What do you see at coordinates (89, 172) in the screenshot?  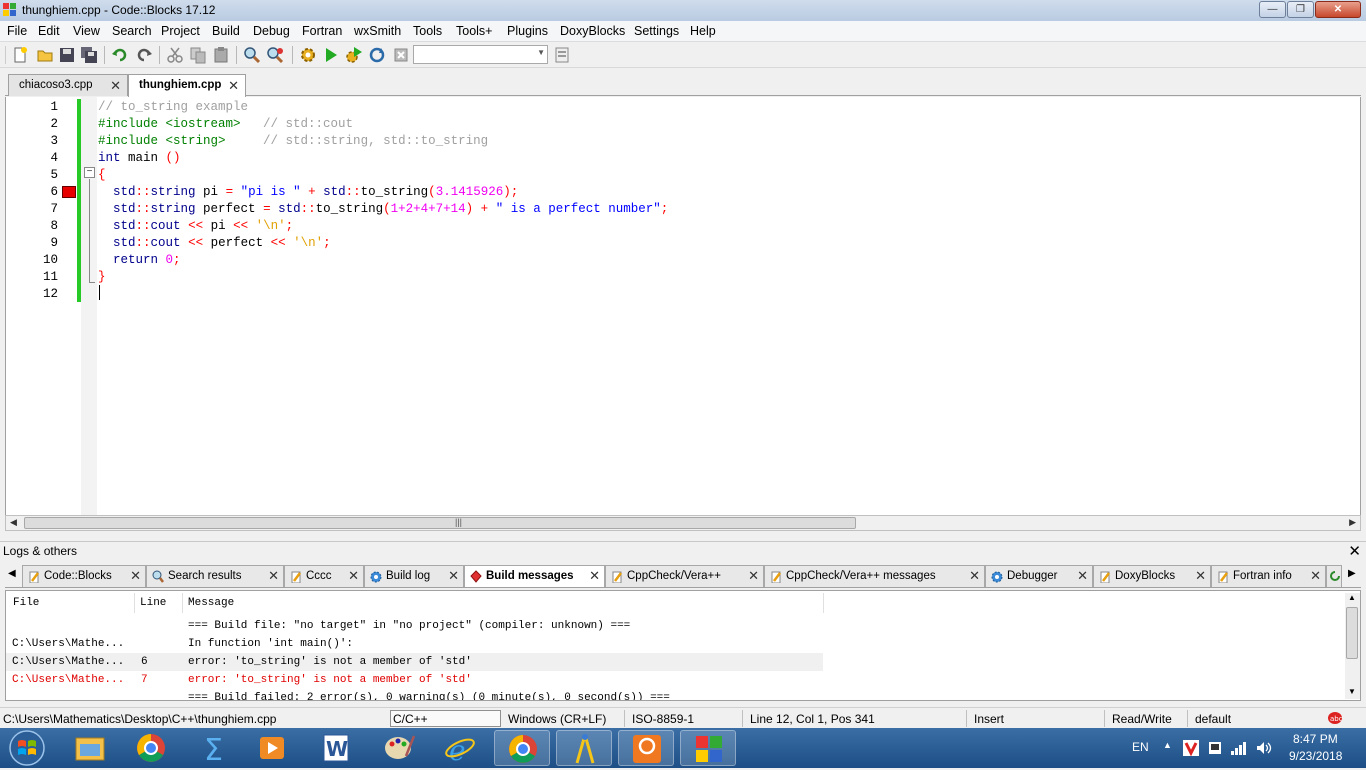 I see `fold-toggle-icon: −` at bounding box center [89, 172].